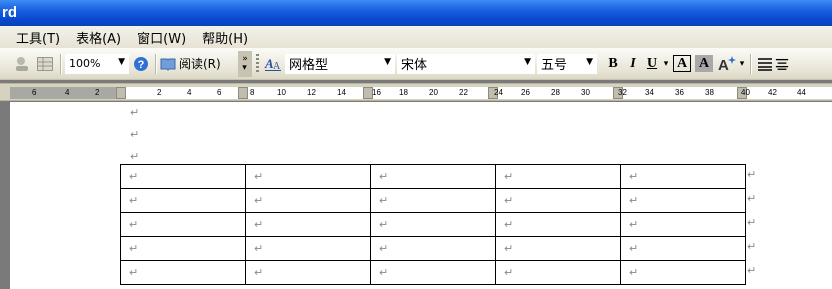 The width and height of the screenshot is (832, 289). What do you see at coordinates (704, 63) in the screenshot?
I see `char-shading-button: A` at bounding box center [704, 63].